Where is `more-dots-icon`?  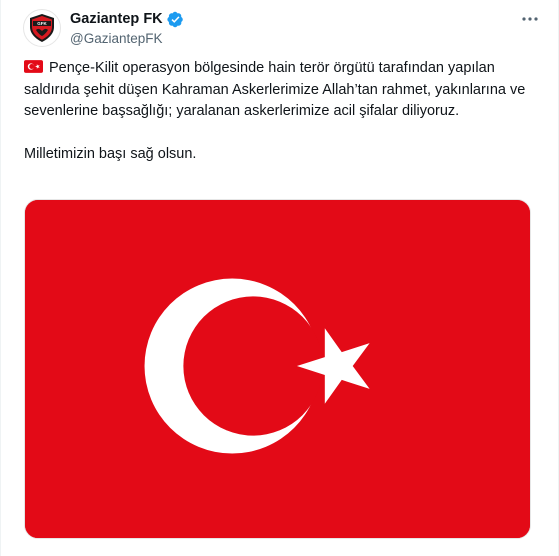
more-dots-icon is located at coordinates (530, 19).